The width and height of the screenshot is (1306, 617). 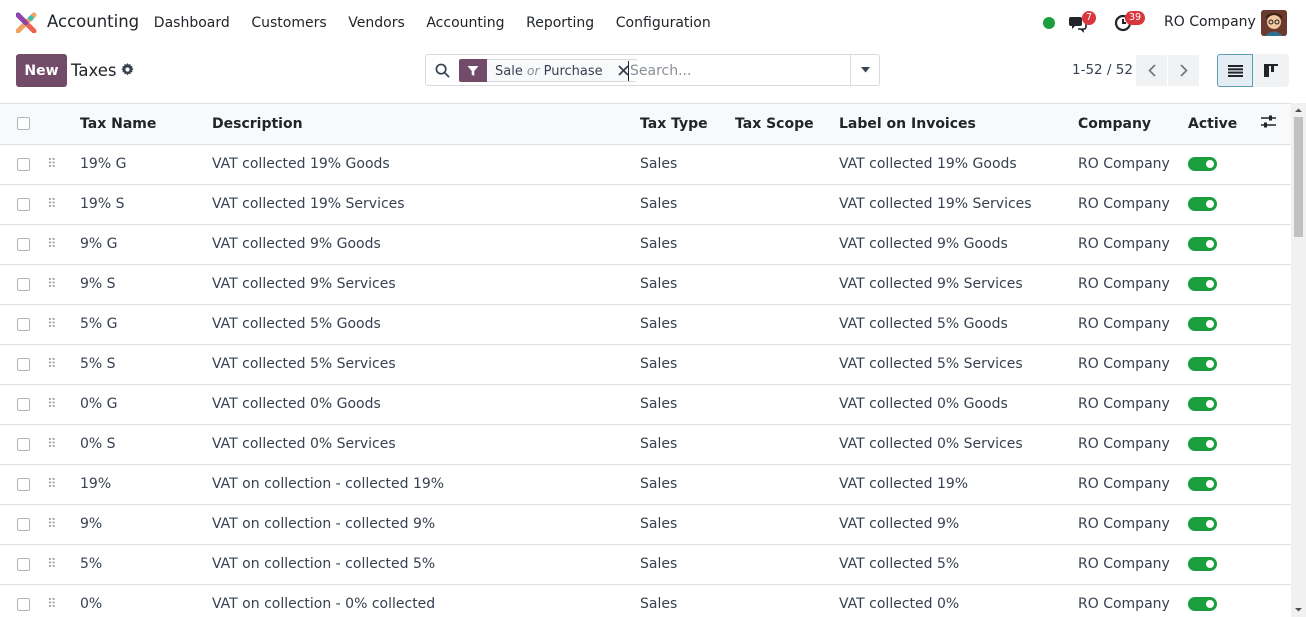 What do you see at coordinates (146, 404) in the screenshot?
I see `cell-tax-name: 0% G` at bounding box center [146, 404].